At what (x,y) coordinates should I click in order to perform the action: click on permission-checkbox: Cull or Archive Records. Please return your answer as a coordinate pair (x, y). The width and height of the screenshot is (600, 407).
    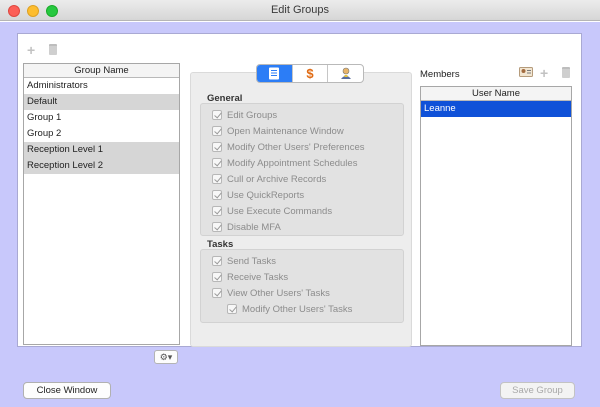
    Looking at the image, I should click on (269, 179).